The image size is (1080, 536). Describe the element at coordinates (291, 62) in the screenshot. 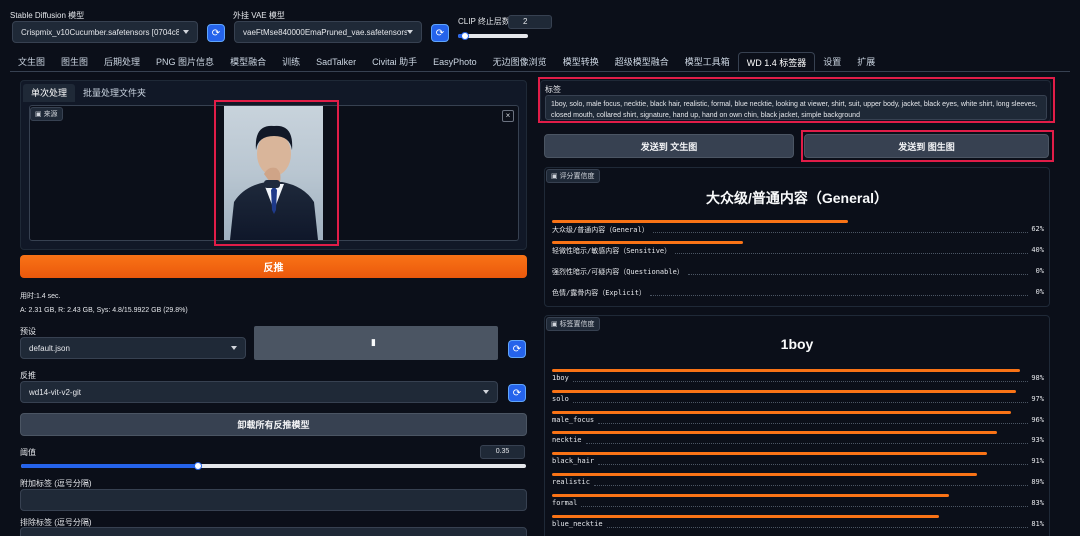

I see `tab-5: 训练` at that location.